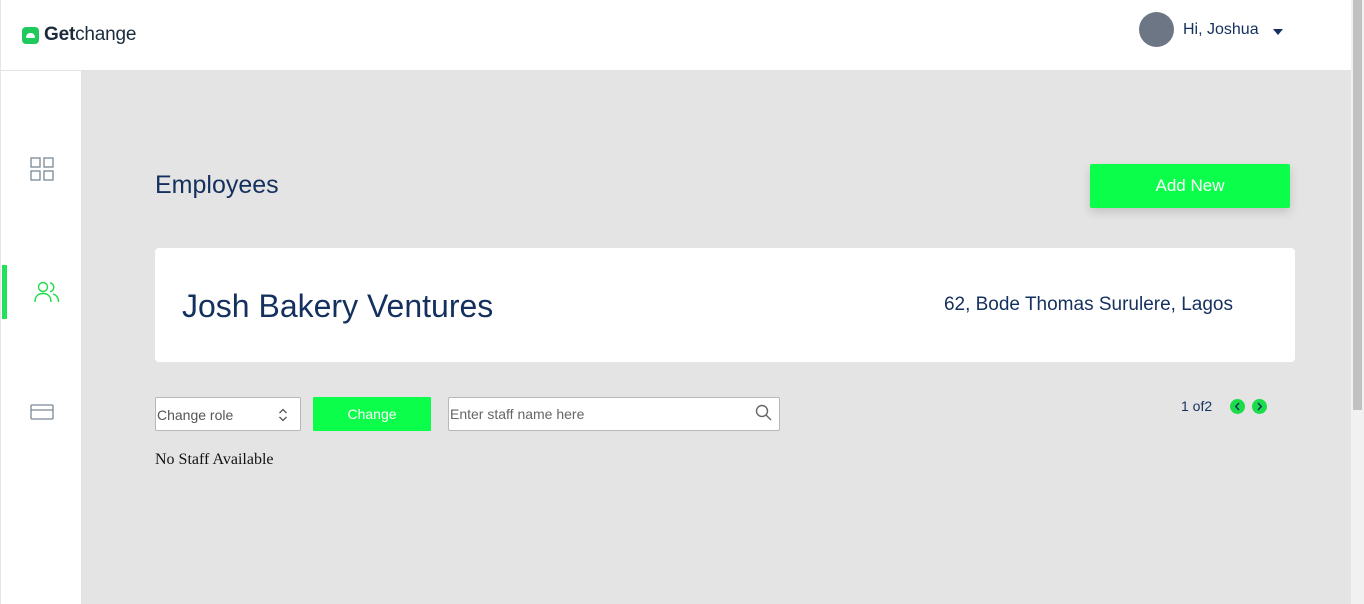  I want to click on user-menu: Hi, Joshua, so click(1211, 29).